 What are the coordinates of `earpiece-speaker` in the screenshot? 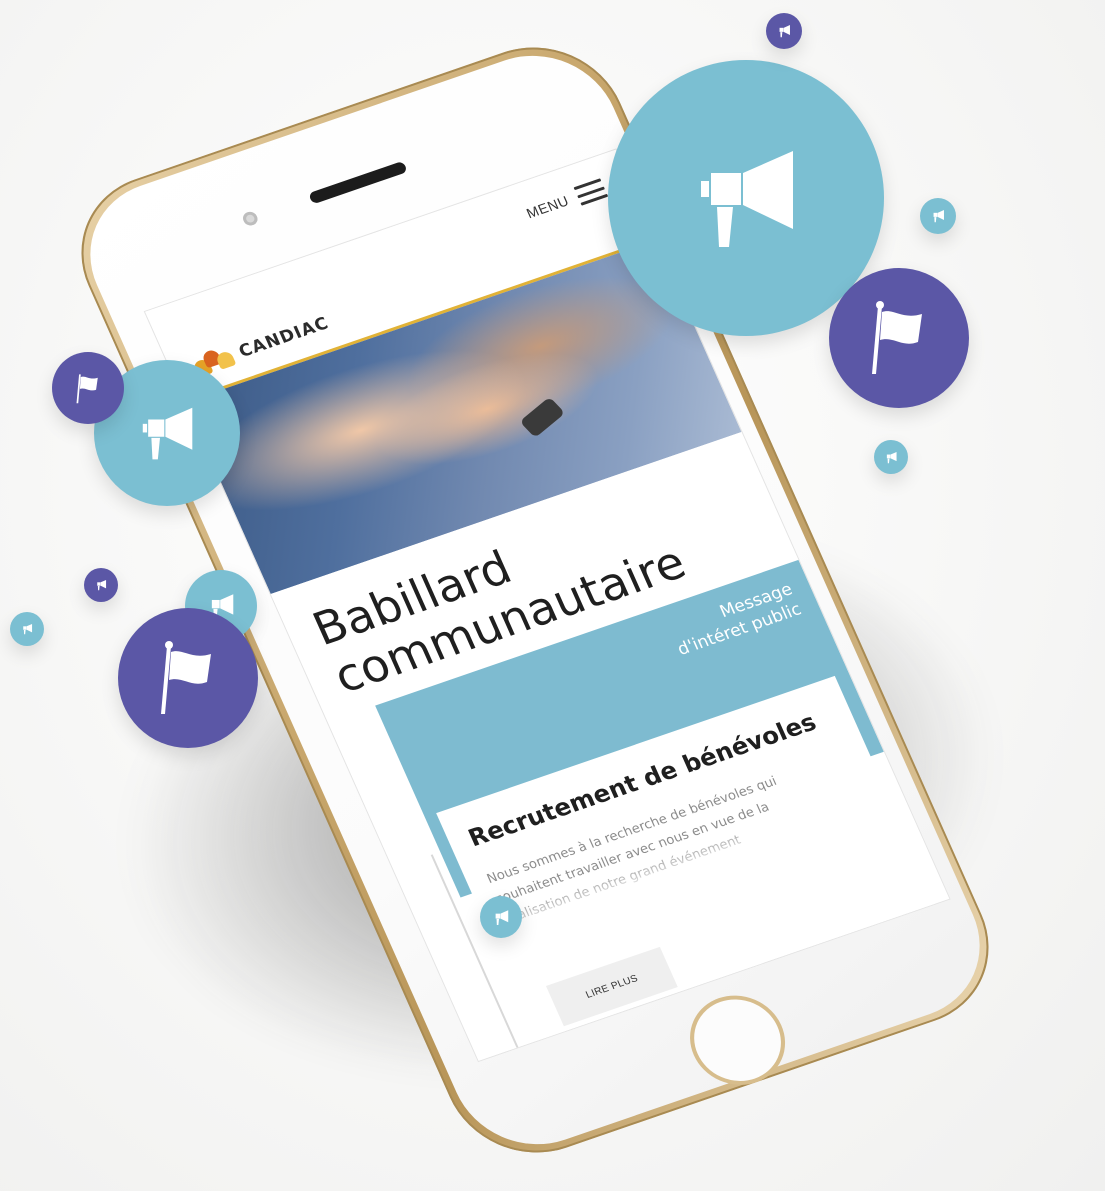 It's located at (358, 182).